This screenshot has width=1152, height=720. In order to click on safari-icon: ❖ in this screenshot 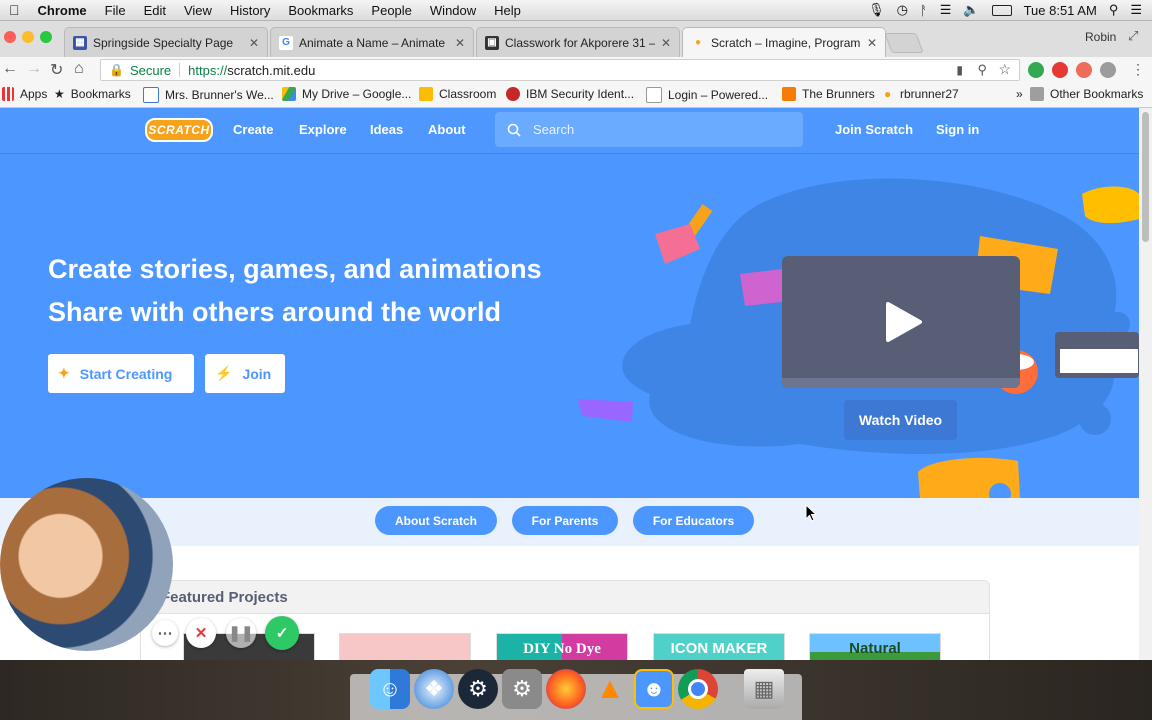, I will do `click(434, 689)`.